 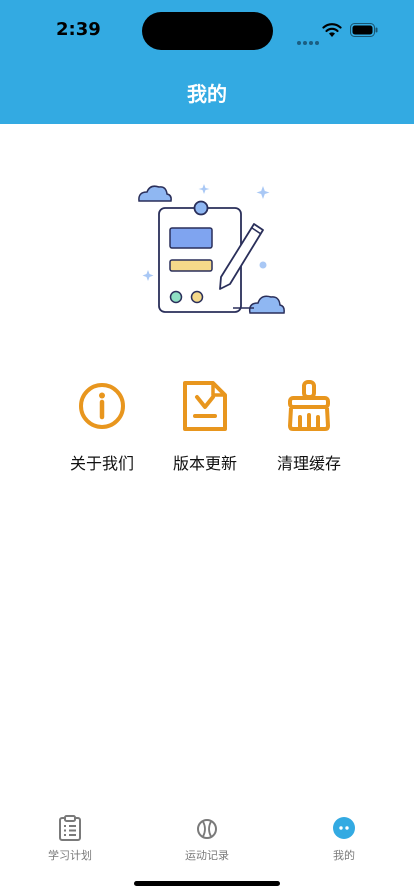 What do you see at coordinates (205, 406) in the screenshot?
I see `document-download-icon` at bounding box center [205, 406].